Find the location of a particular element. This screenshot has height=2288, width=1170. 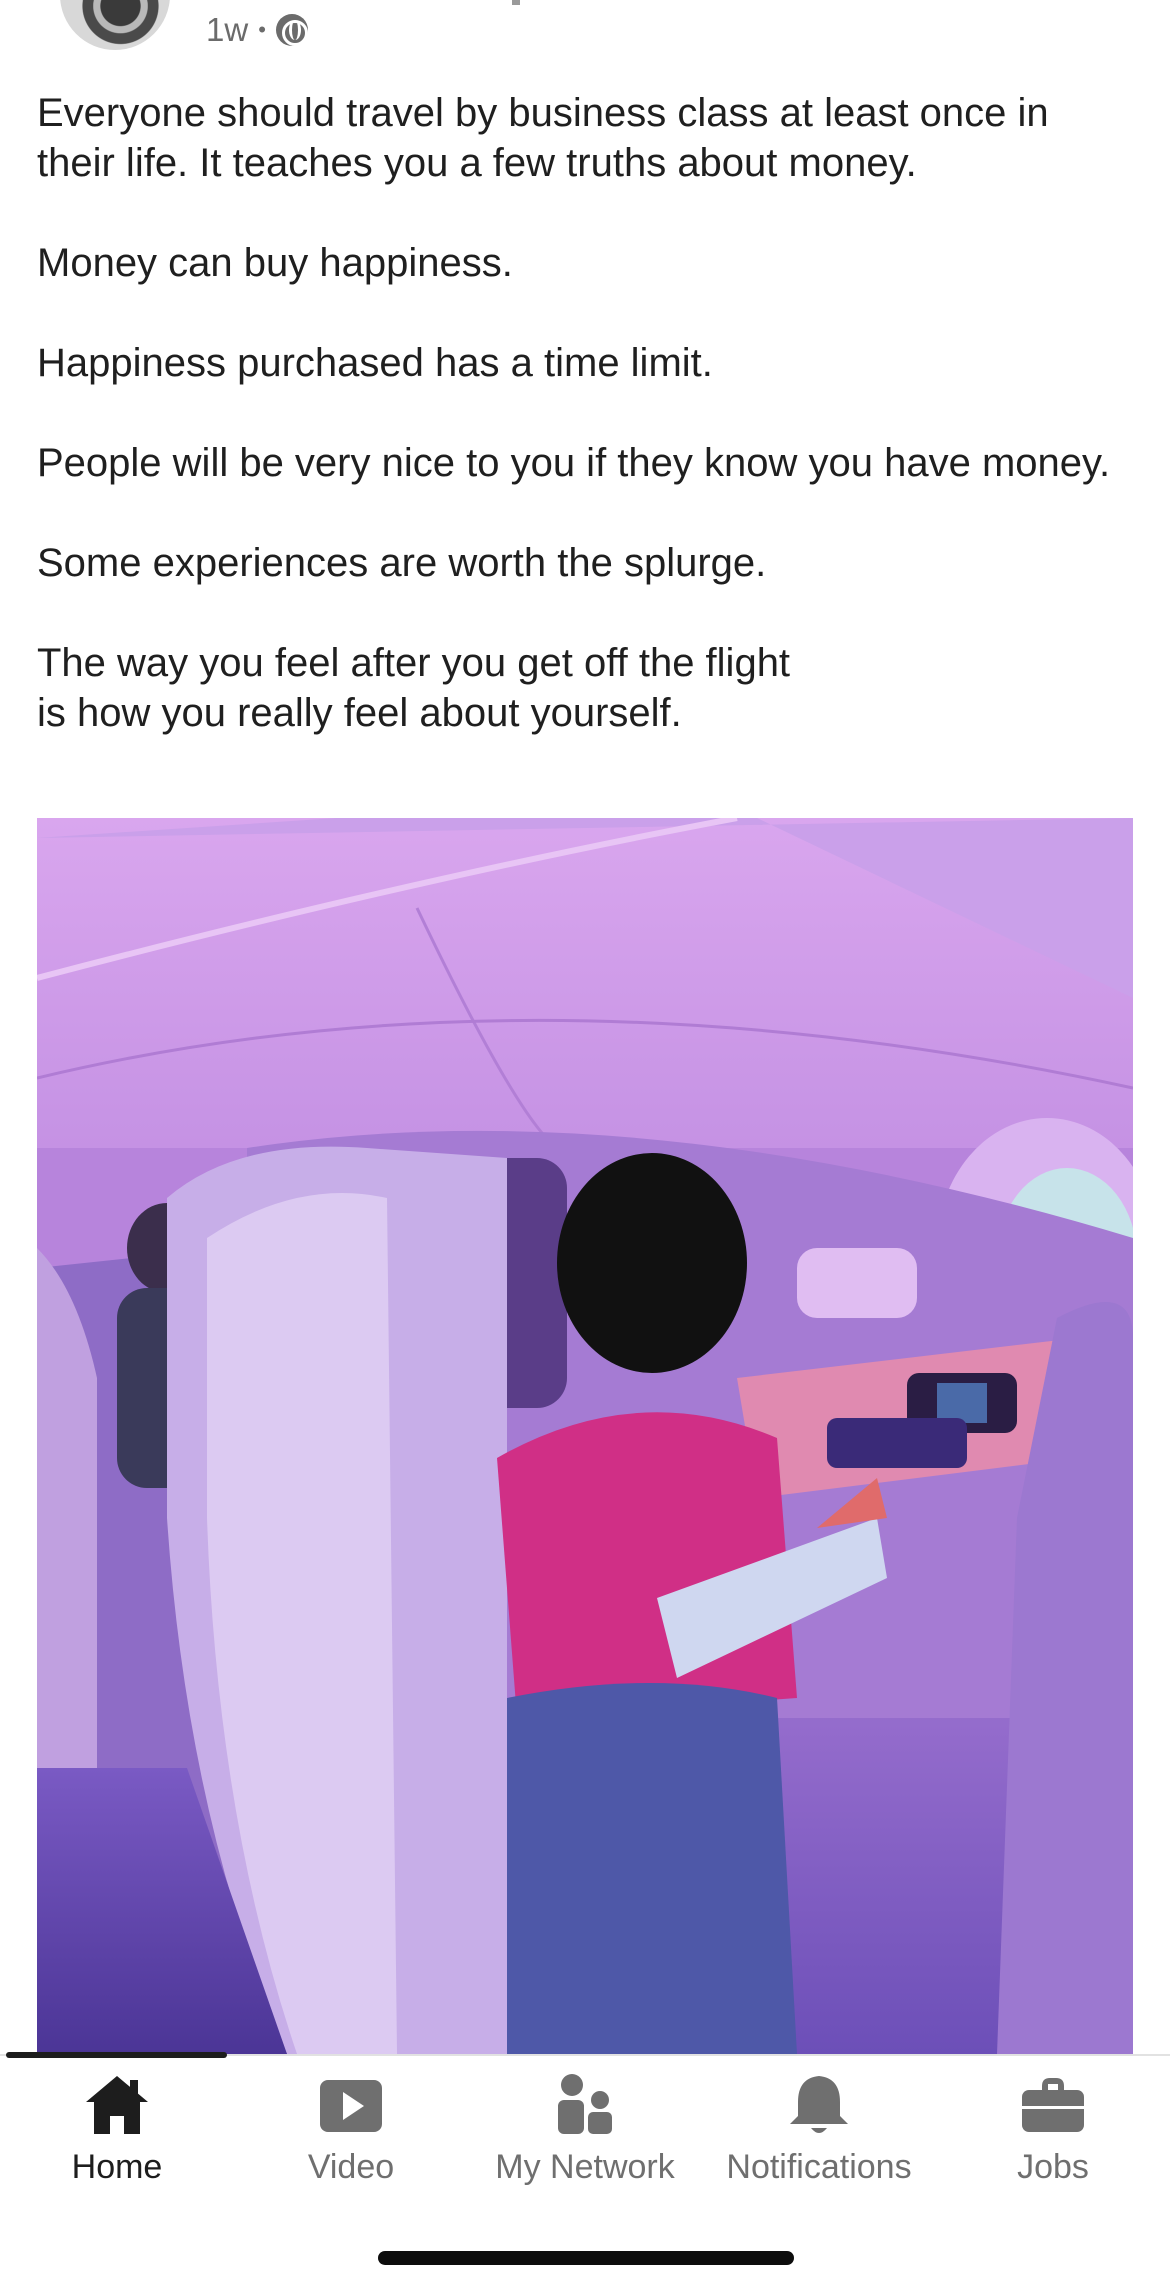

nav-home: Home is located at coordinates (117, 2133).